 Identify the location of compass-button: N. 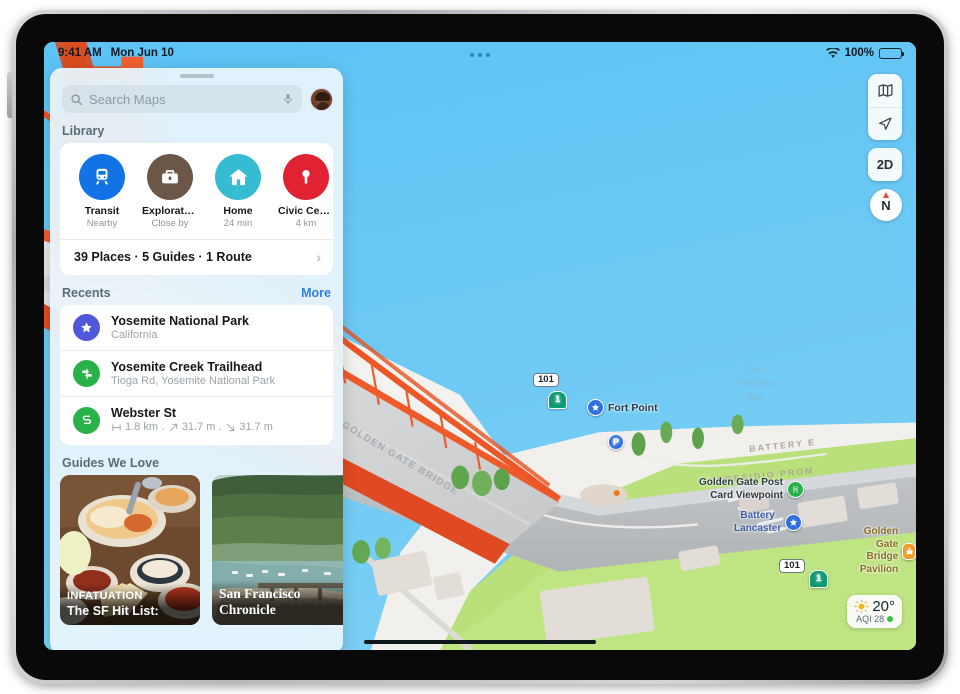
(886, 205).